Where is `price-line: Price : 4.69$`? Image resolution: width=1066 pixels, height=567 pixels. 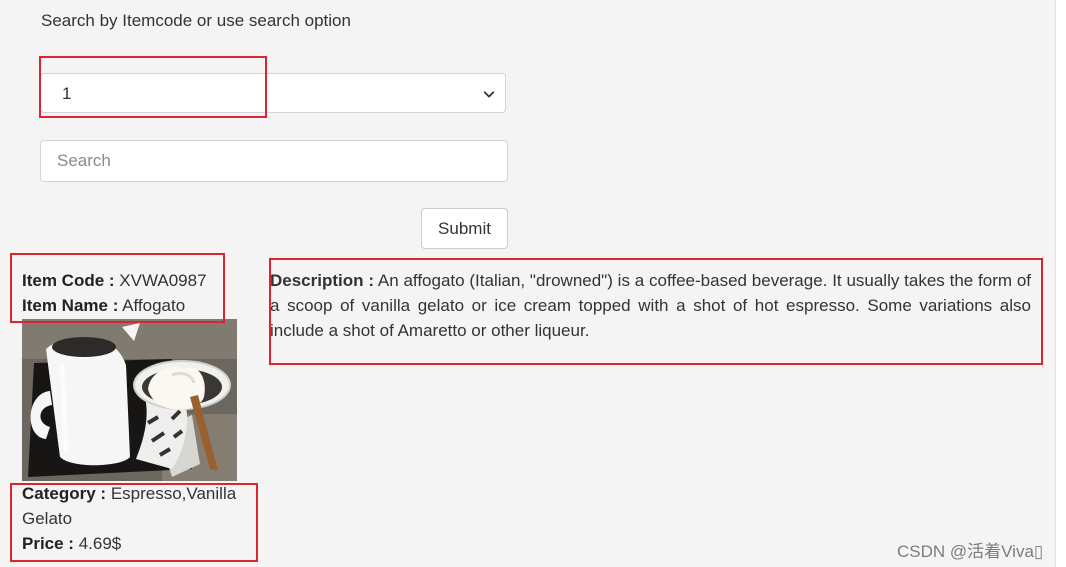 price-line: Price : 4.69$ is located at coordinates (71, 543).